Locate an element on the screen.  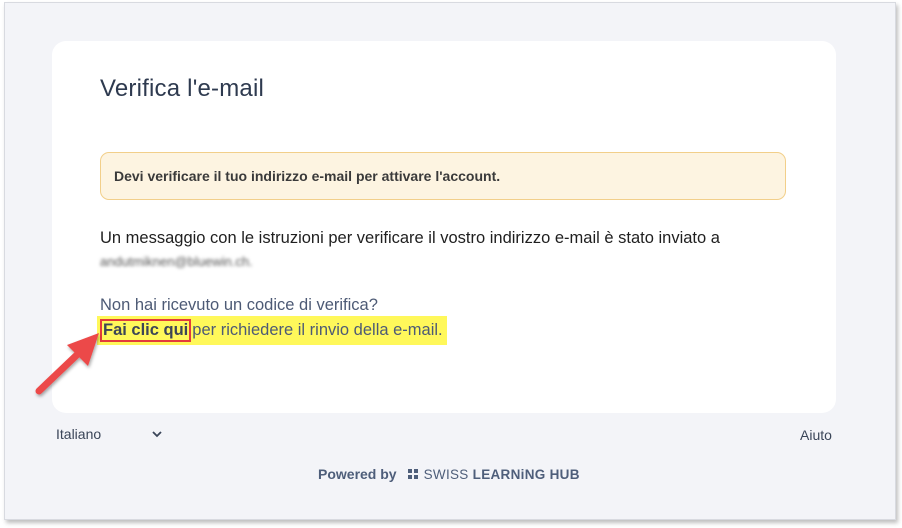
resend-question: Non hai ricevuto un codice di verifica? is located at coordinates (239, 305).